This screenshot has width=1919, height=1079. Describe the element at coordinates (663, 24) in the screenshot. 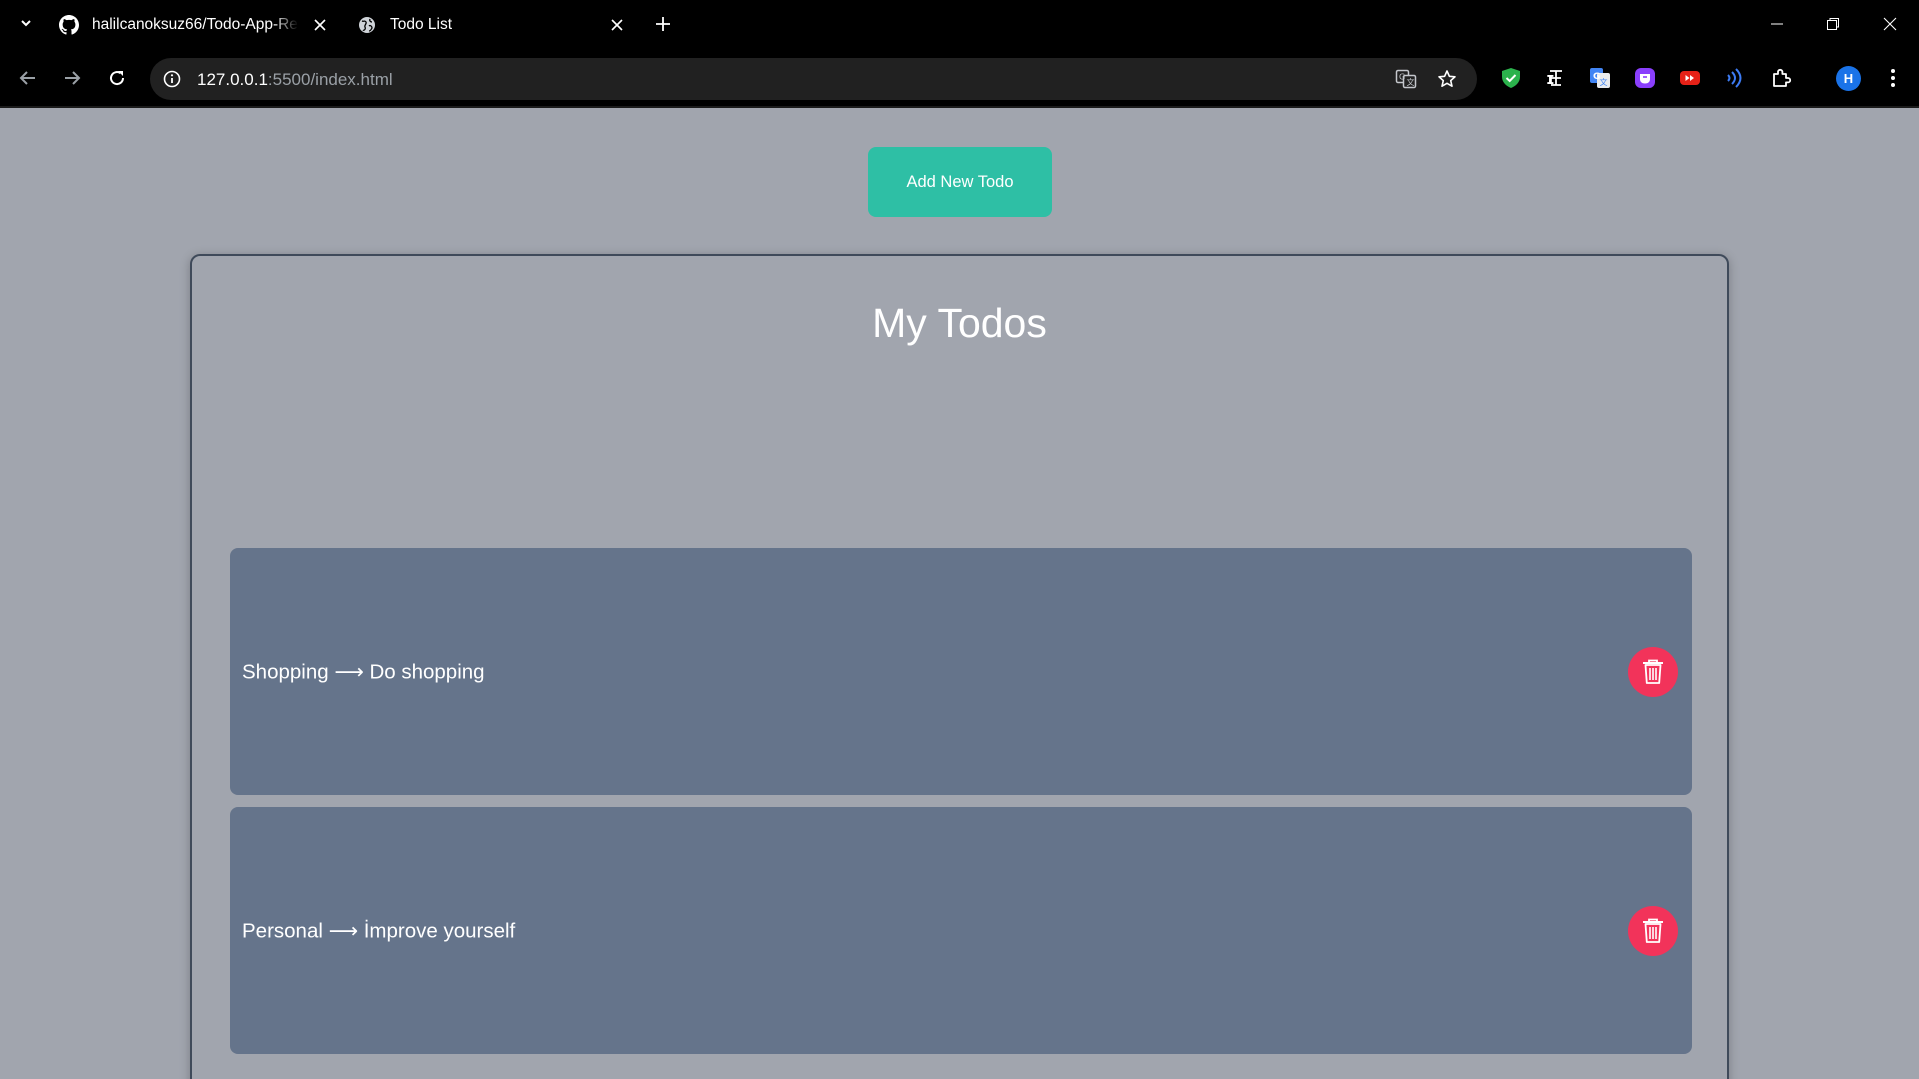

I see `new-tab-plus-icon` at that location.